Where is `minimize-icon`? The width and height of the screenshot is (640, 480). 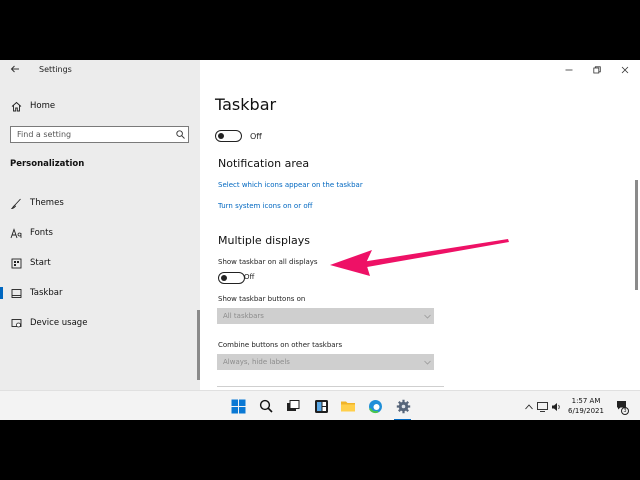
minimize-icon is located at coordinates (569, 70).